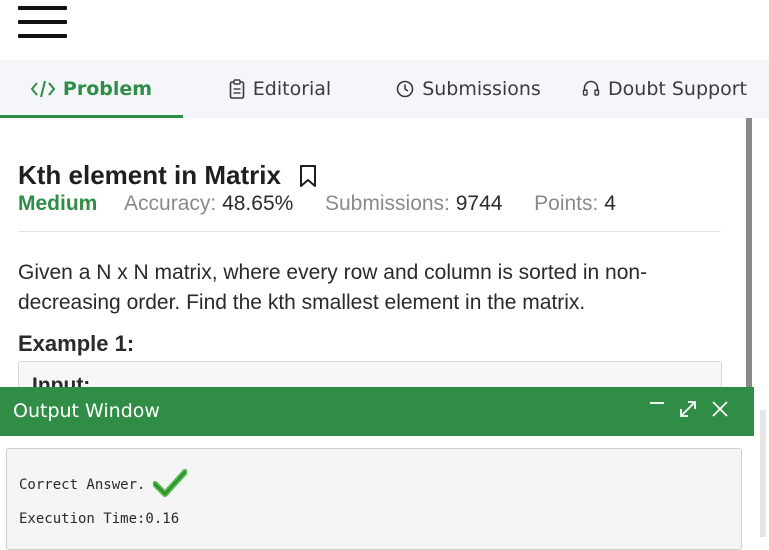  Describe the element at coordinates (370, 374) in the screenshot. I see `example-box: Input:` at that location.